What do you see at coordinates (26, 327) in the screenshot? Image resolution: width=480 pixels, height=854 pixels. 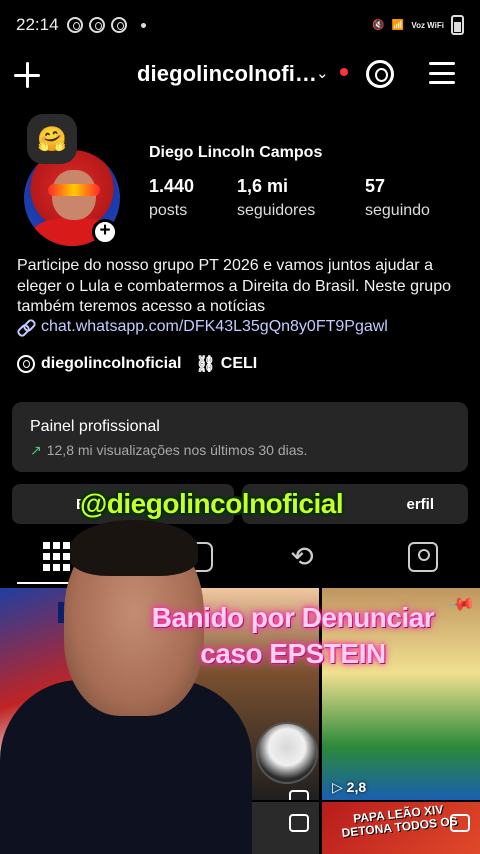 I see `link-icon` at bounding box center [26, 327].